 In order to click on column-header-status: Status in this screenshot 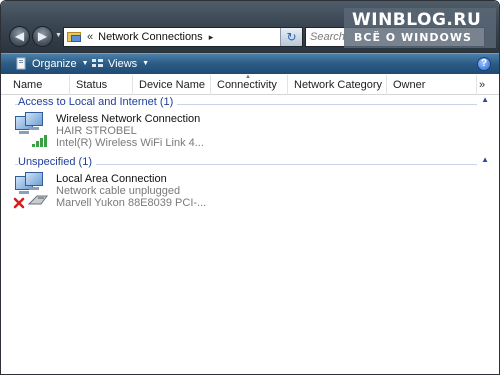, I will do `click(101, 85)`.